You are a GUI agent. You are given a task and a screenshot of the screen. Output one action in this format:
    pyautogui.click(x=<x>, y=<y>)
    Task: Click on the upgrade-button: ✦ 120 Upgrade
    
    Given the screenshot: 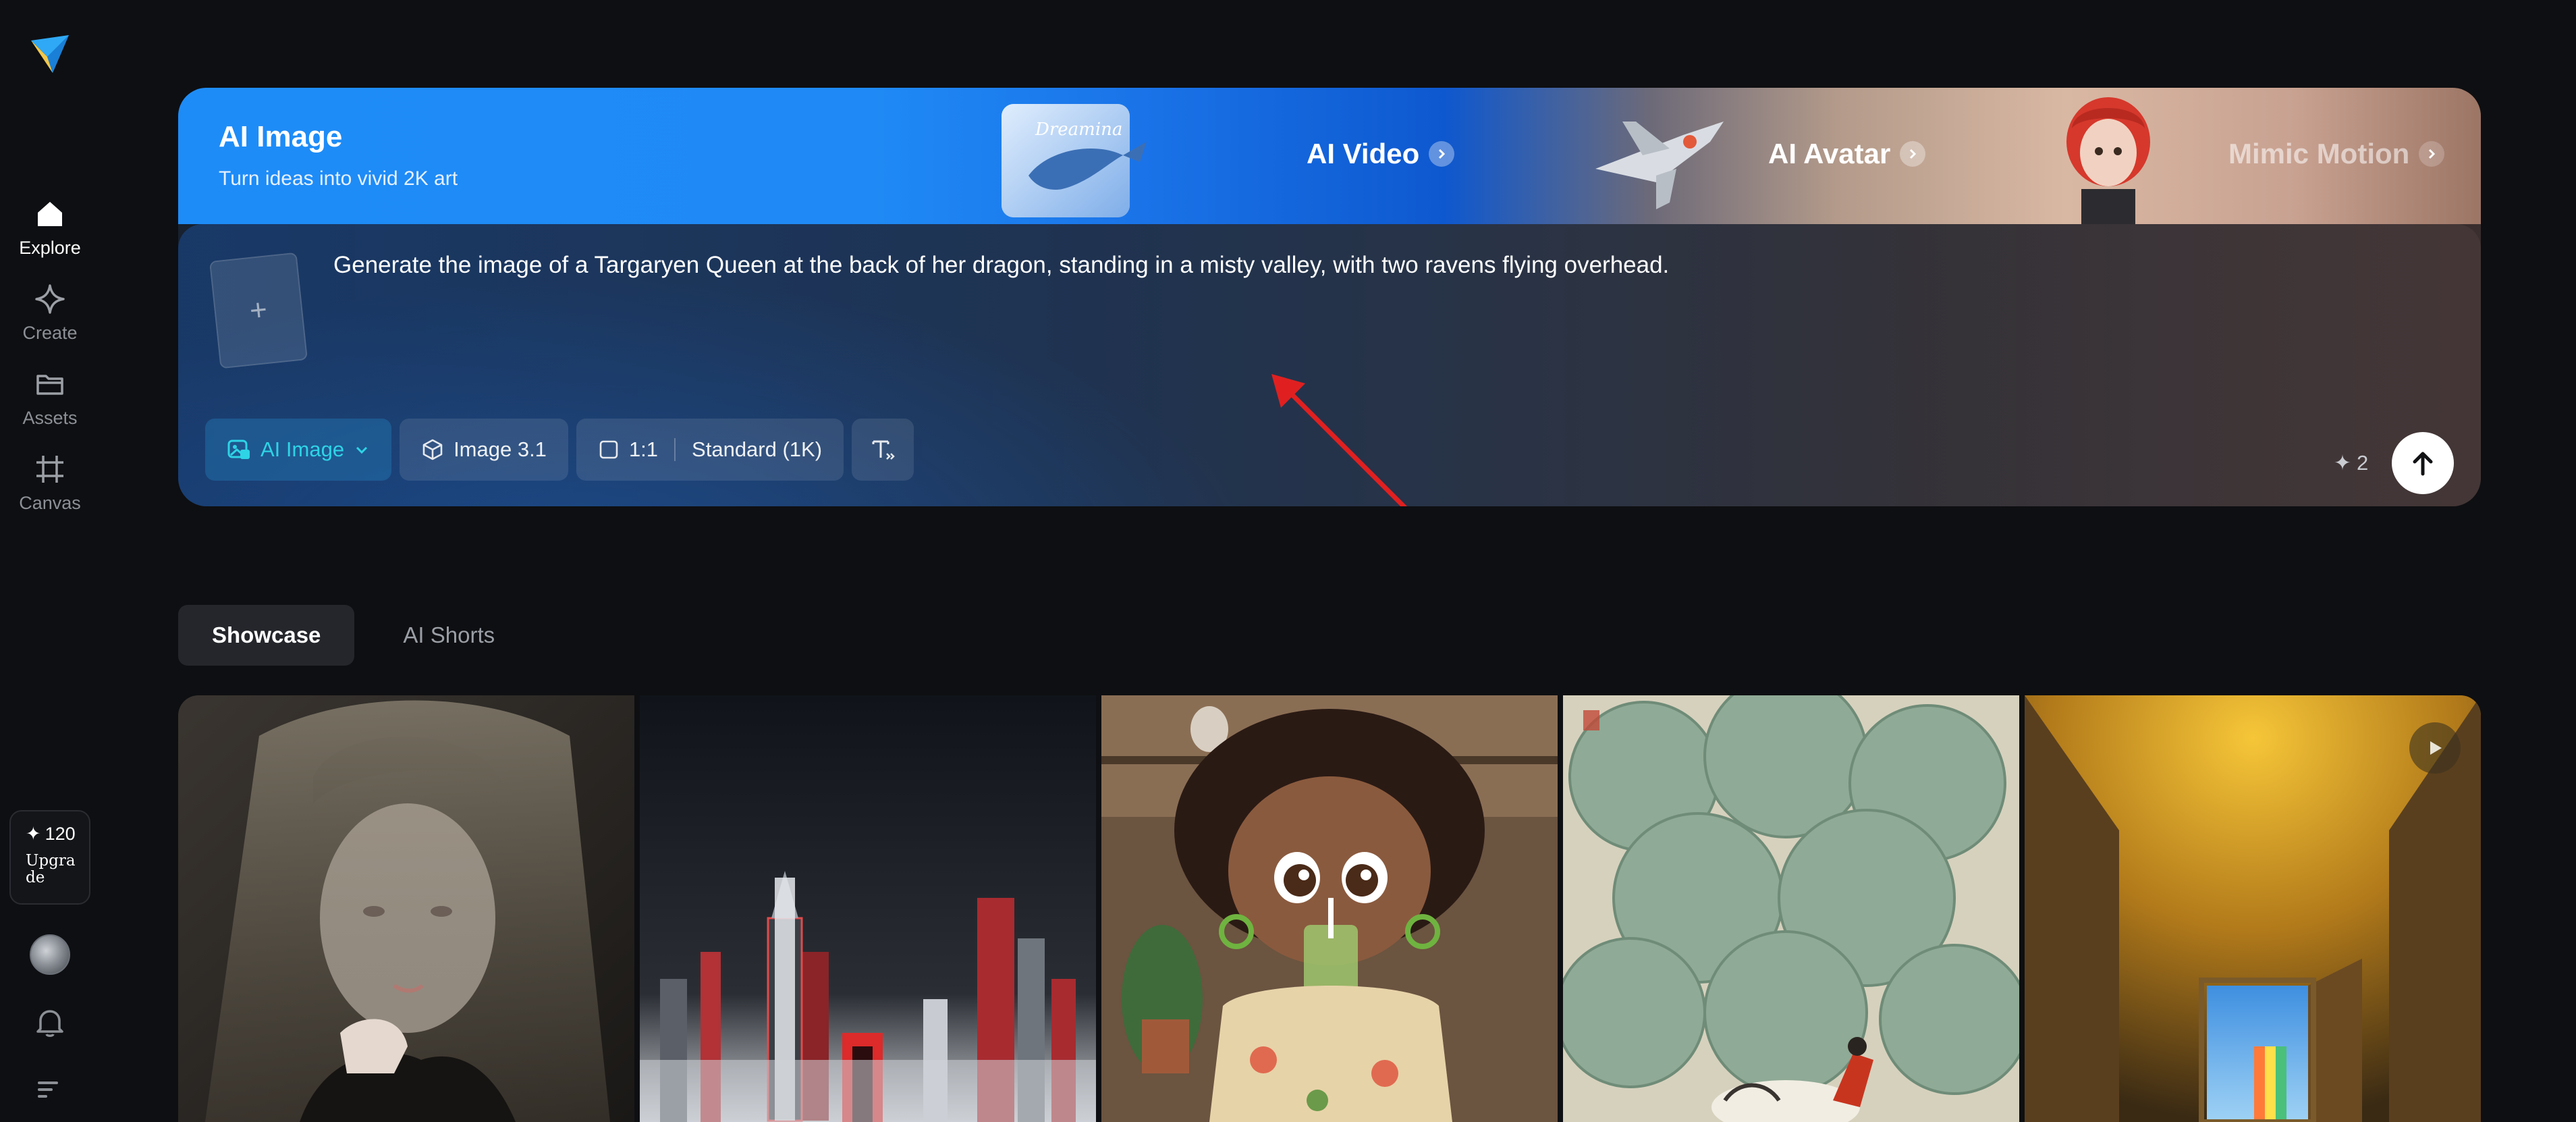 What is the action you would take?
    pyautogui.click(x=49, y=858)
    